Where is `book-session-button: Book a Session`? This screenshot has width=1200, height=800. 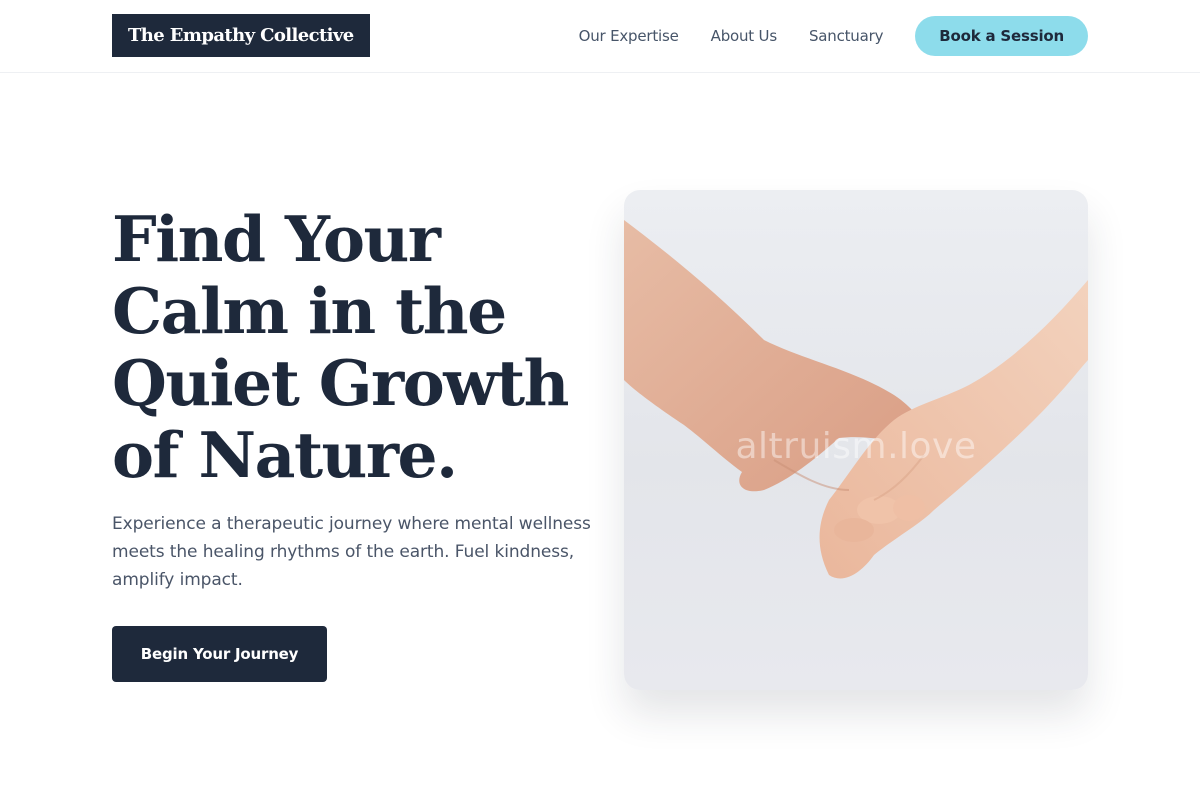 book-session-button: Book a Session is located at coordinates (1001, 36).